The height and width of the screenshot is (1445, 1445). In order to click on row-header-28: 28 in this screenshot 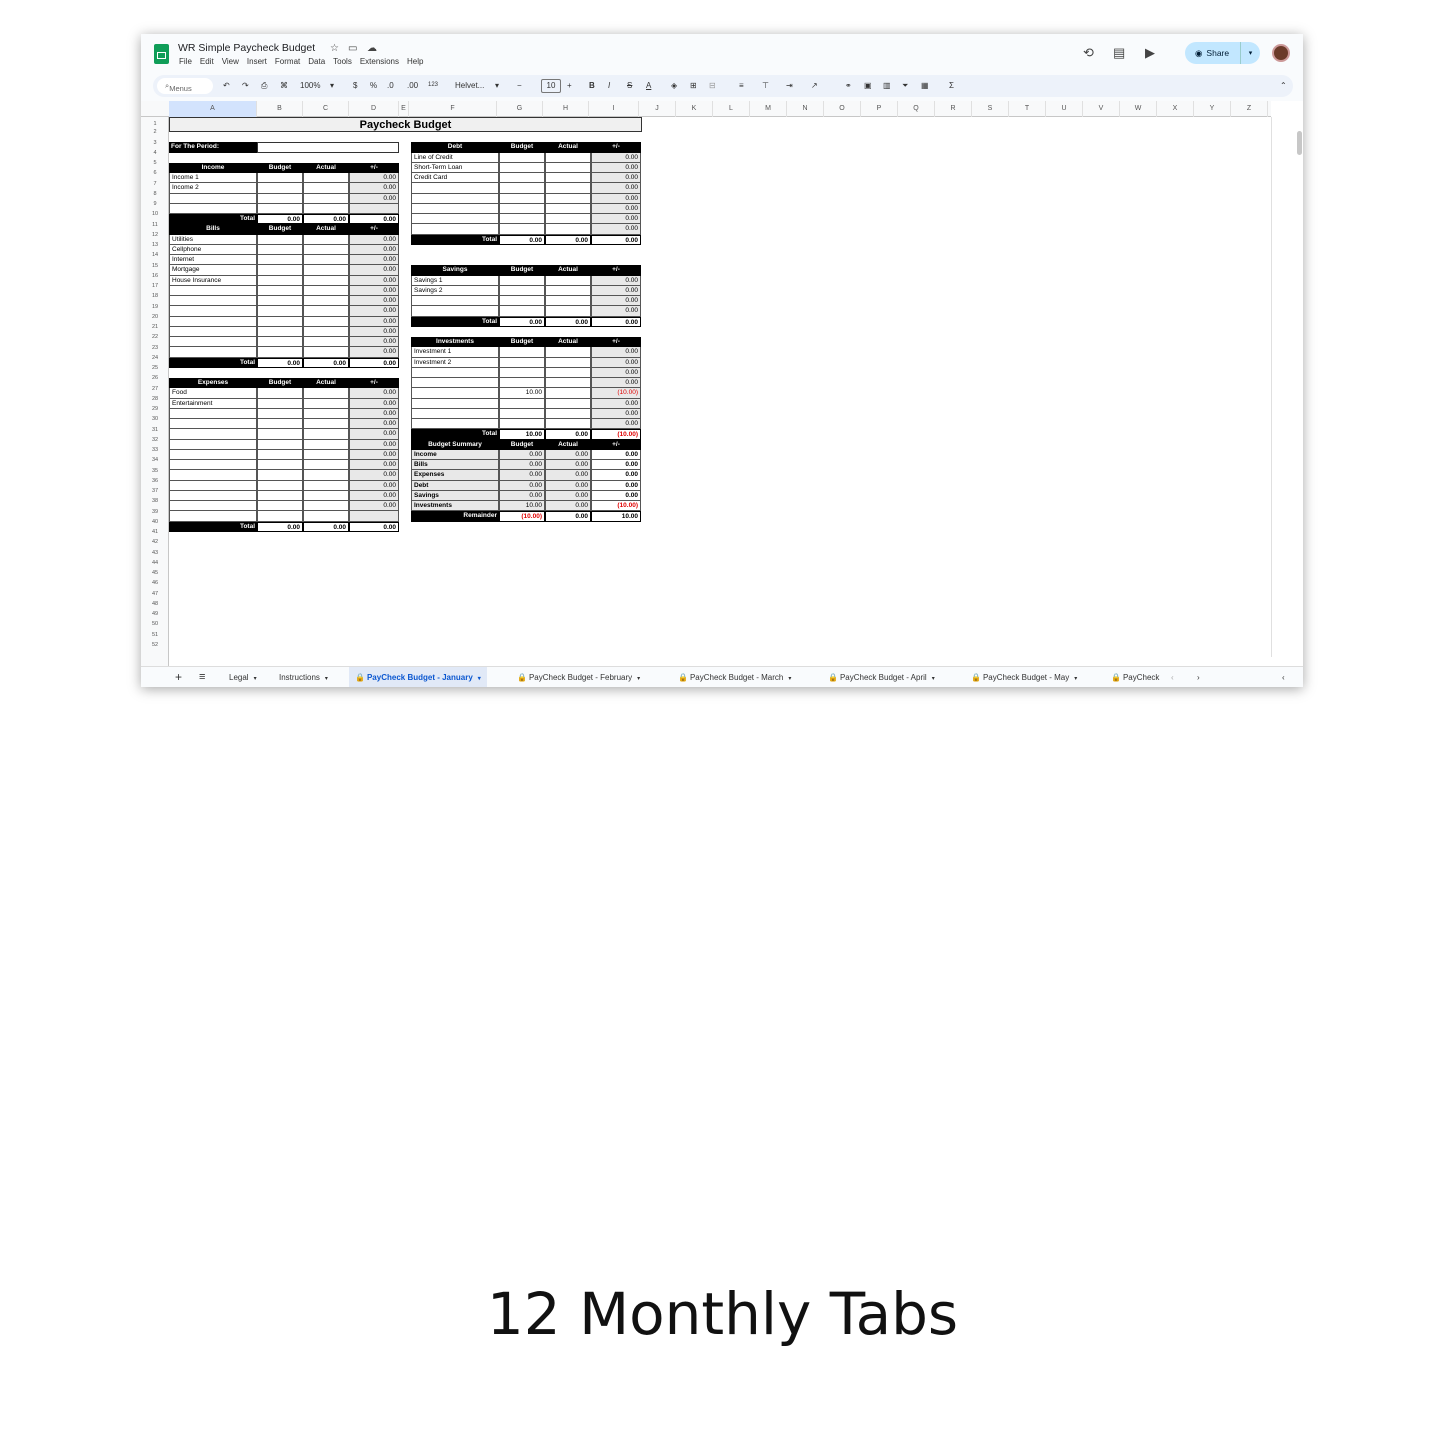, I will do `click(155, 399)`.